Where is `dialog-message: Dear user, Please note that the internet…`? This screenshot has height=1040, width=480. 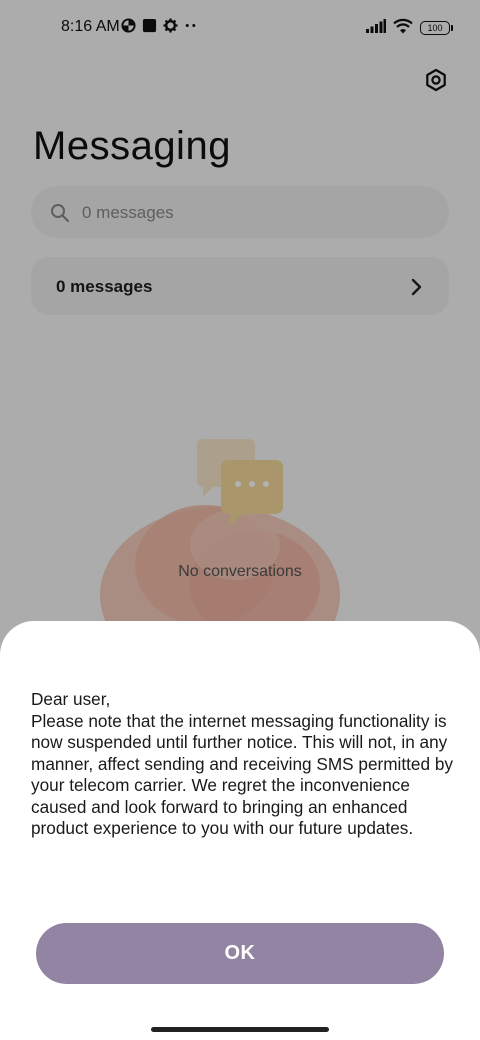
dialog-message: Dear user, Please note that the internet… is located at coordinates (246, 764).